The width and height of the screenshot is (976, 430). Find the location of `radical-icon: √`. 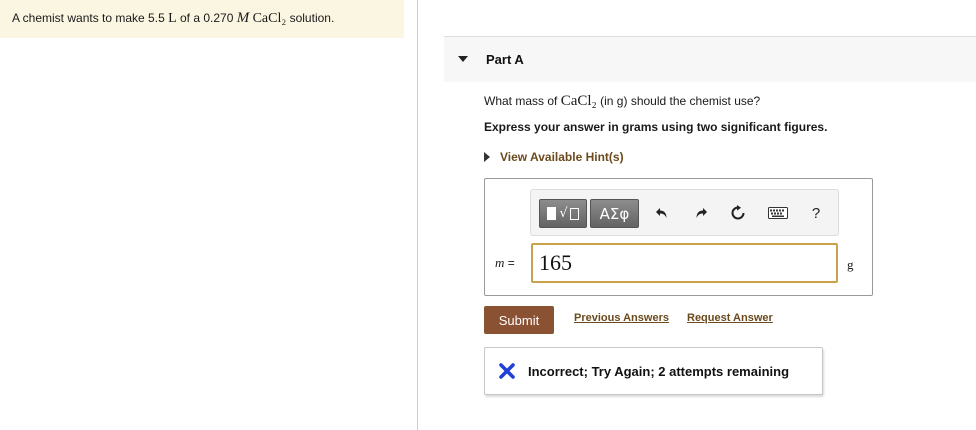

radical-icon: √ is located at coordinates (563, 213).